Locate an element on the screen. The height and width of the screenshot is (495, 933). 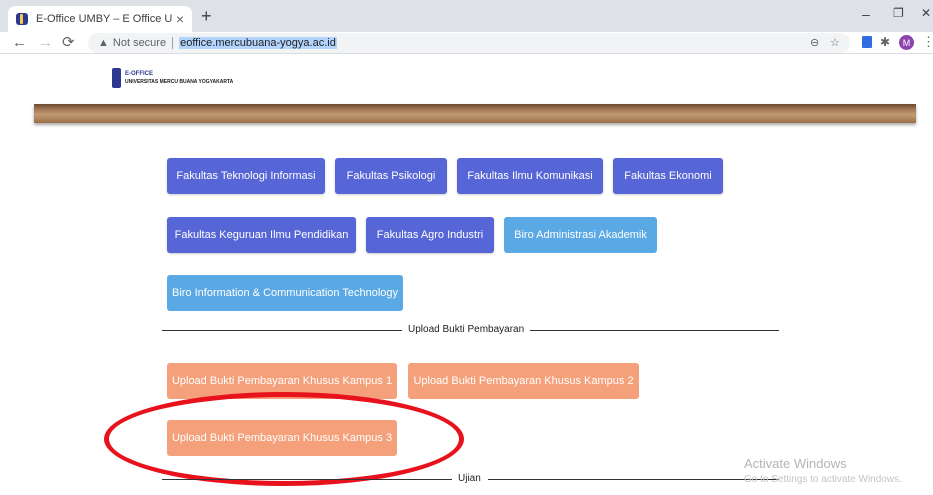
button-fakultas-ilmu-komunikasi: Fakultas Ilmu Komunikasi is located at coordinates (530, 176).